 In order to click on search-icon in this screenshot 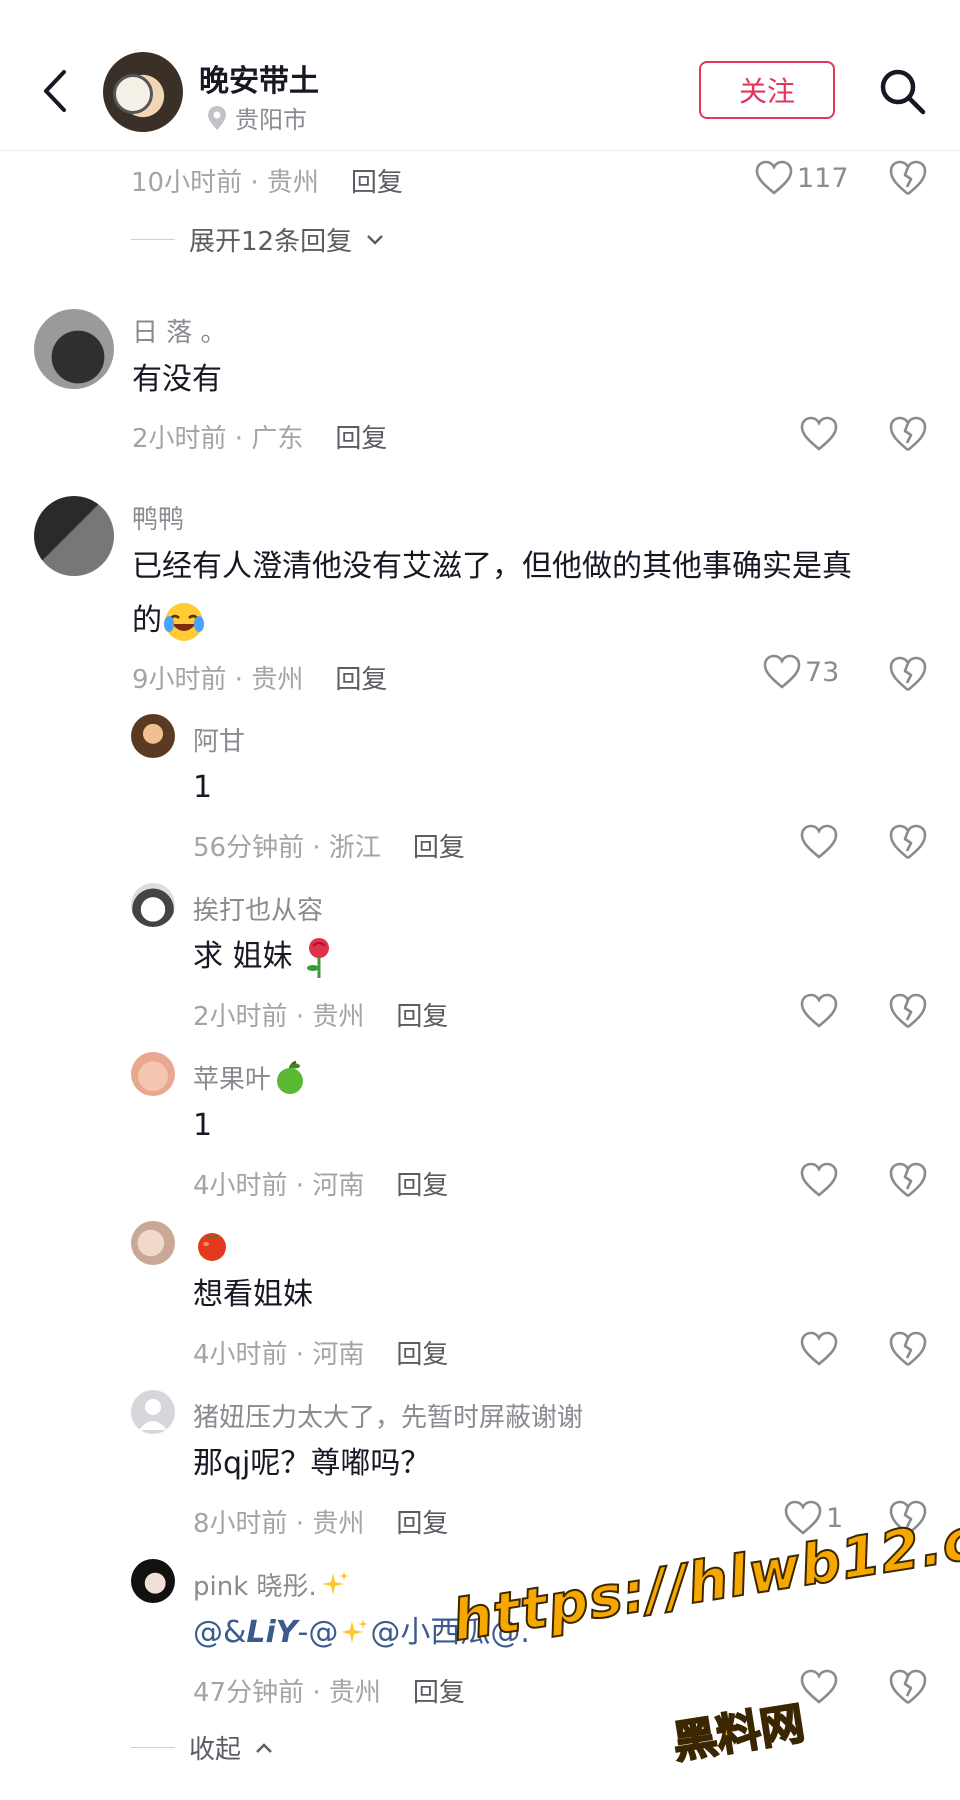, I will do `click(902, 91)`.